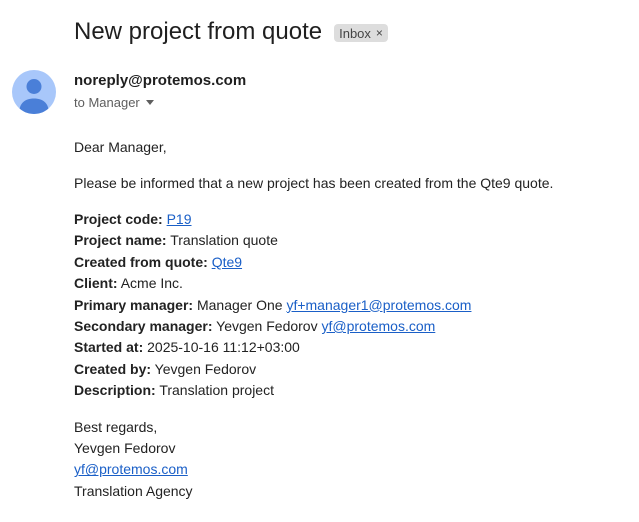 The height and width of the screenshot is (522, 639). What do you see at coordinates (107, 102) in the screenshot?
I see `recipients-text: to Manager` at bounding box center [107, 102].